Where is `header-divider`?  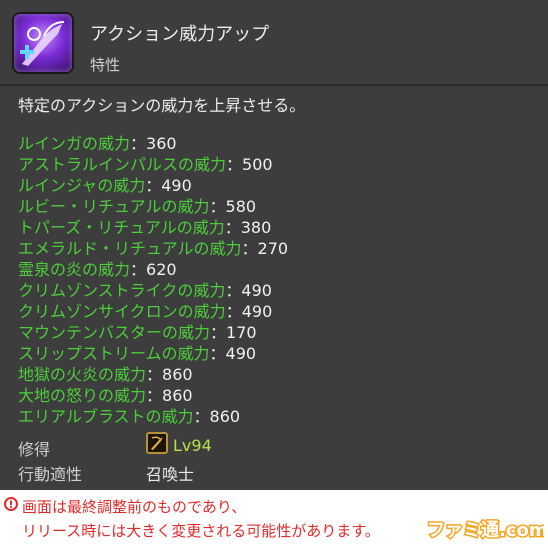
header-divider is located at coordinates (274, 85).